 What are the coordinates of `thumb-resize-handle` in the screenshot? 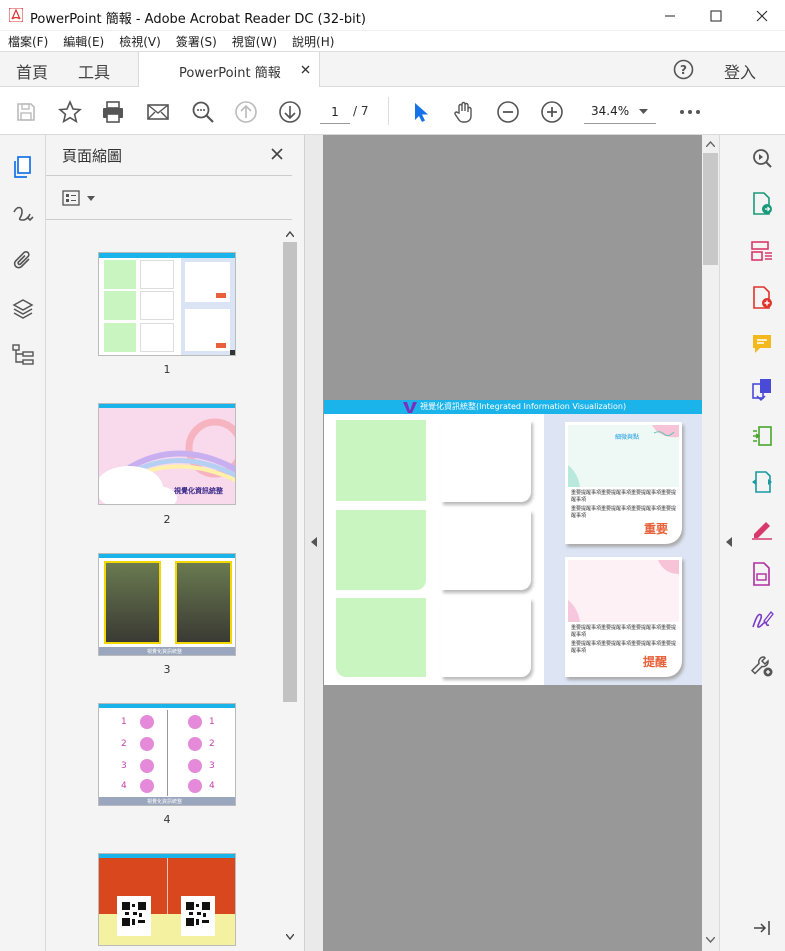 It's located at (232, 352).